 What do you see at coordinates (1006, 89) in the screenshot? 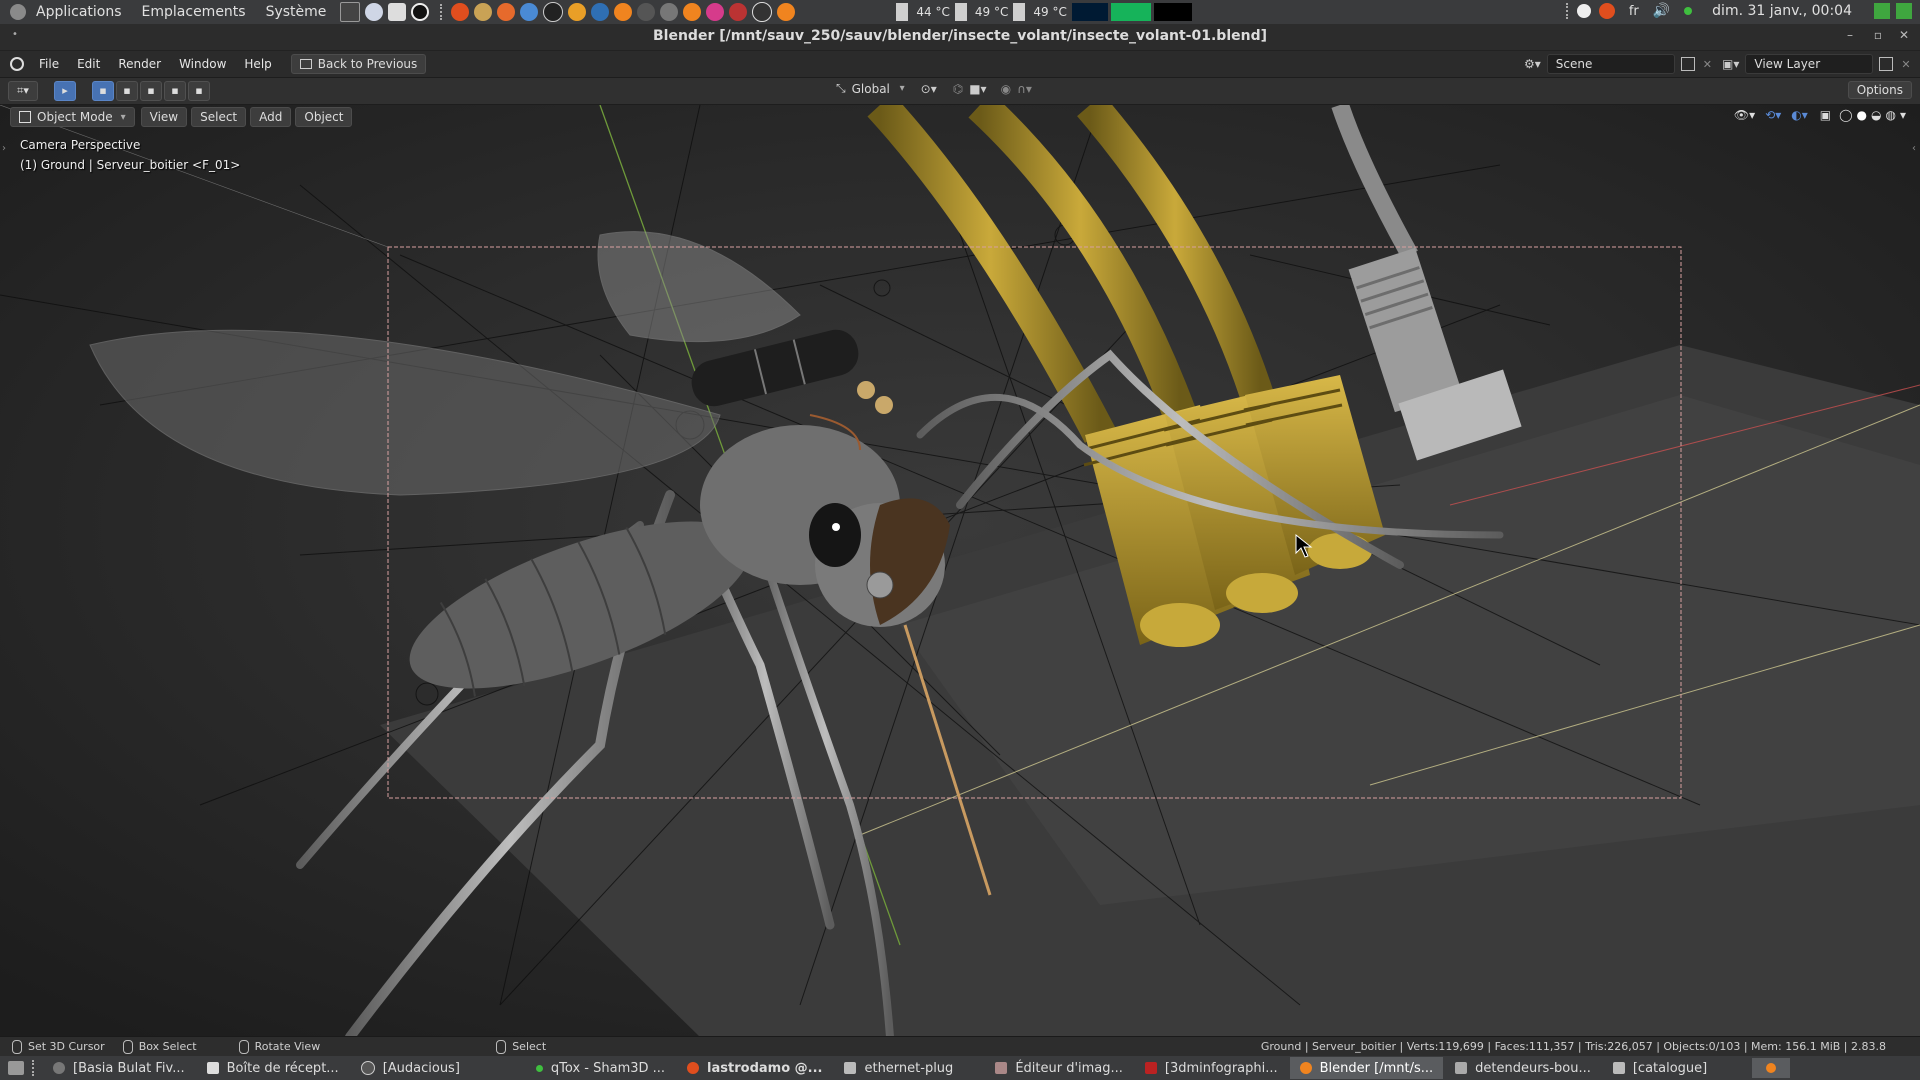
I see `proportional-edit-icon: ◉` at bounding box center [1006, 89].